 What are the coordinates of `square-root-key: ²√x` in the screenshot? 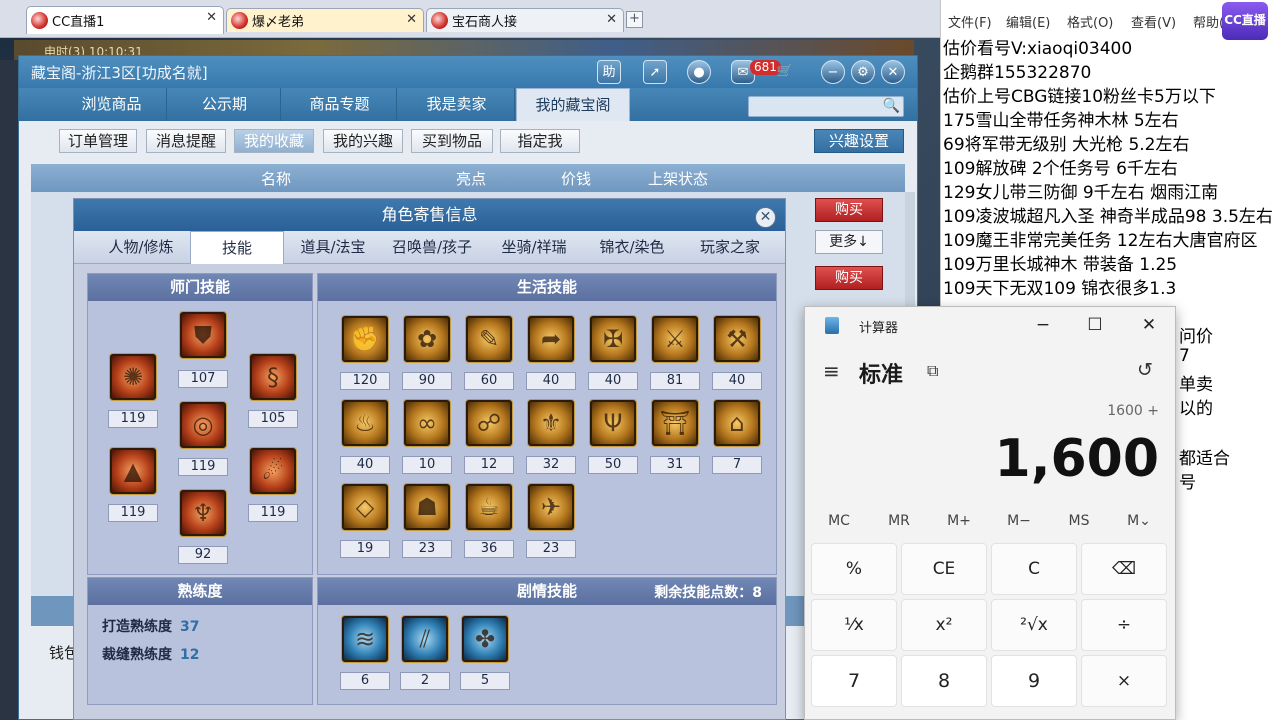 It's located at (1034, 625).